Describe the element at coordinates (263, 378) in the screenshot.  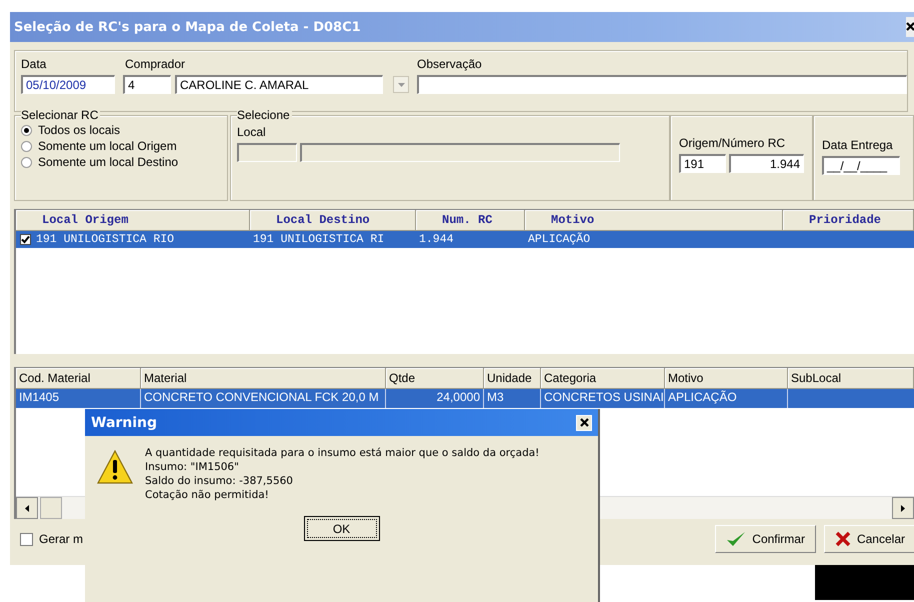
I see `column-header: Material` at that location.